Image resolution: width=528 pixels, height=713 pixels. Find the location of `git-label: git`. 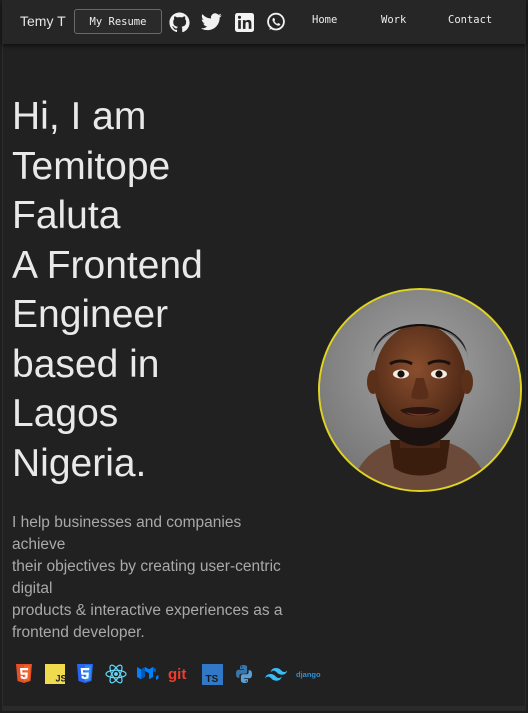

git-label: git is located at coordinates (177, 674).